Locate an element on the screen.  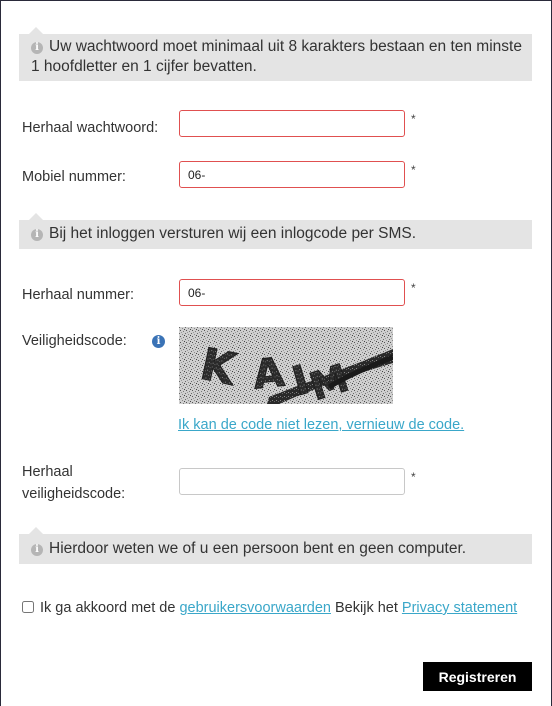
info-help-icon: i is located at coordinates (158, 341).